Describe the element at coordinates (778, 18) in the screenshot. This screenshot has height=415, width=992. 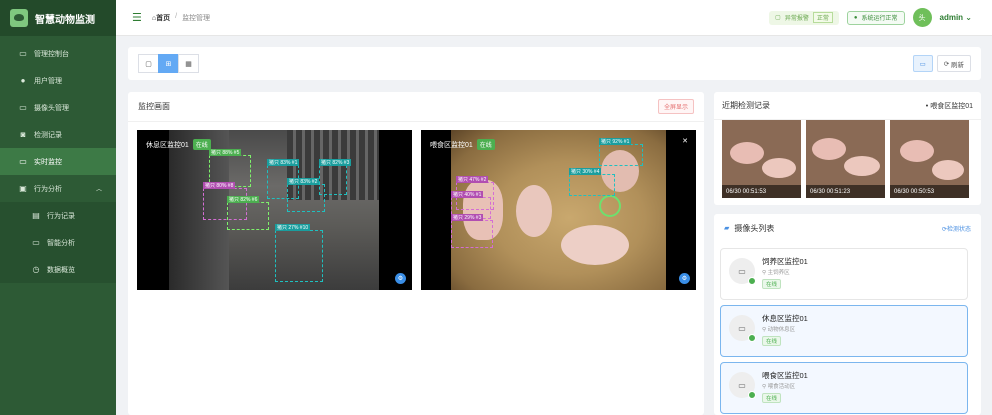
I see `alert-icon: ▢` at that location.